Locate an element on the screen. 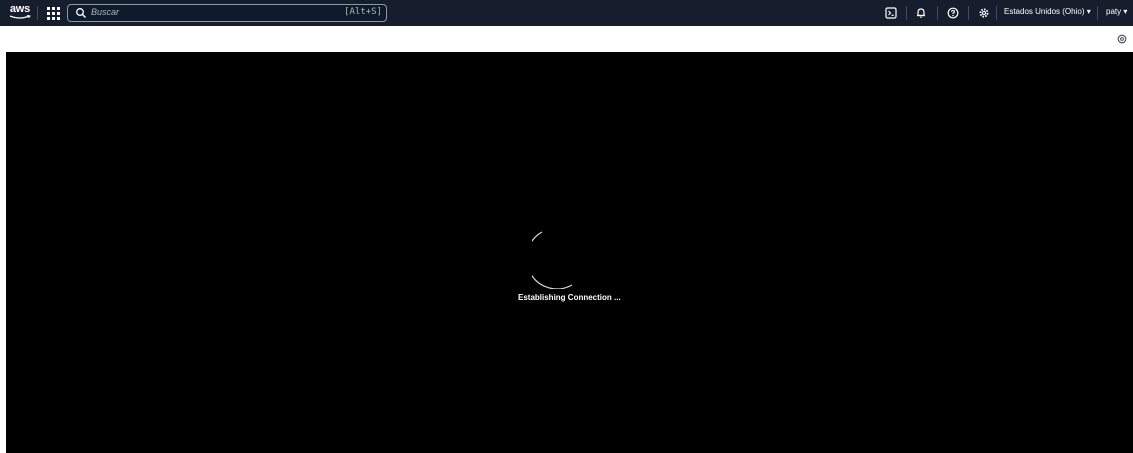 The width and height of the screenshot is (1133, 453). aws-smile-icon is located at coordinates (20, 17).